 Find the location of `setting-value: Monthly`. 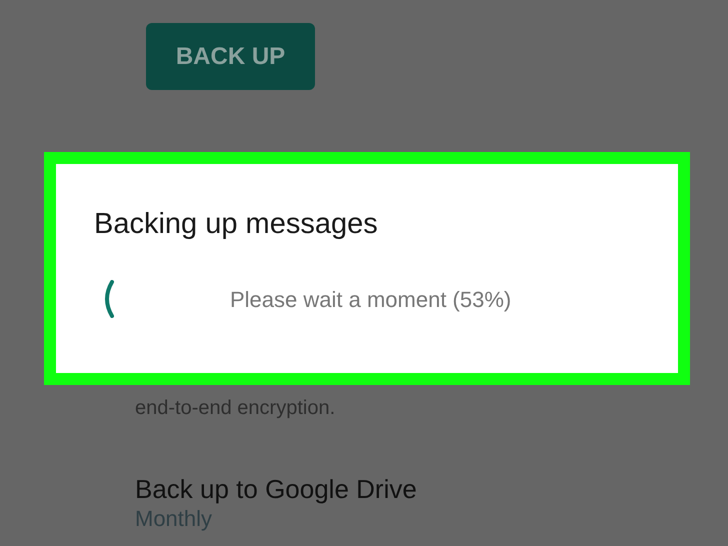

setting-value: Monthly is located at coordinates (173, 519).